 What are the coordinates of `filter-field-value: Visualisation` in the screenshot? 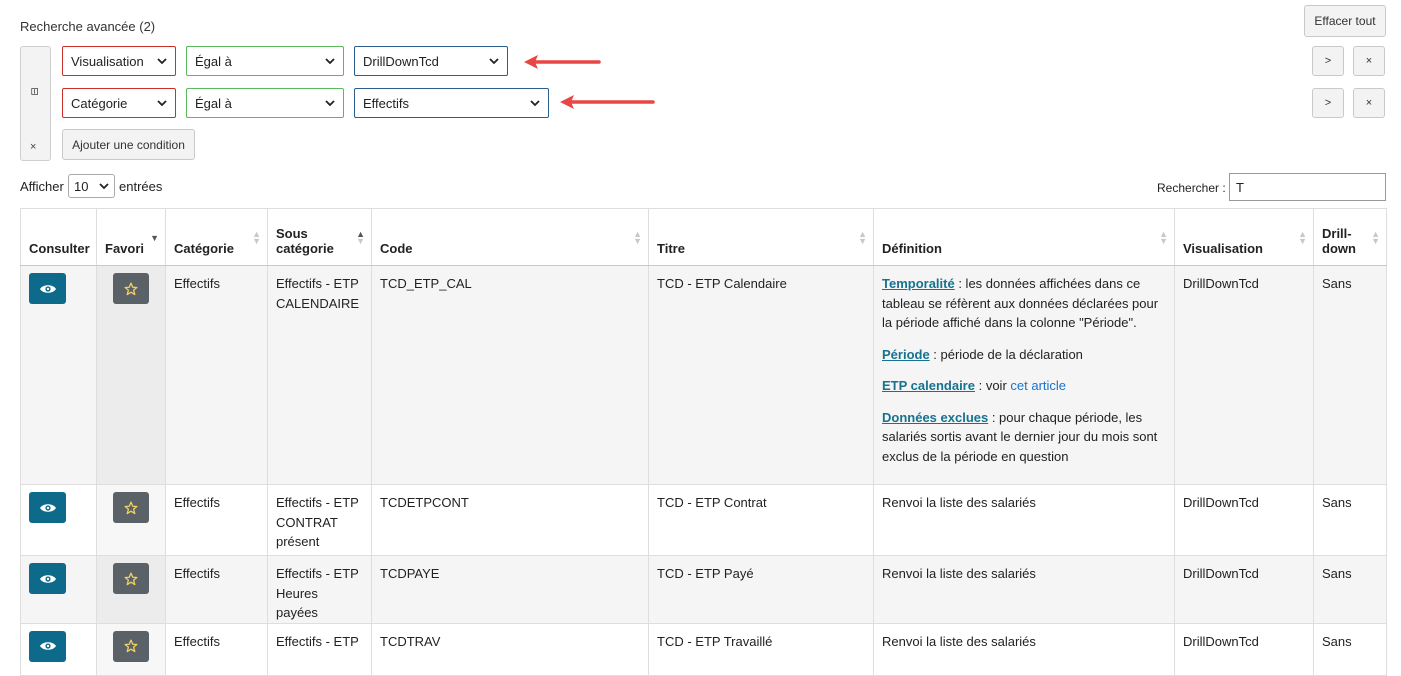 It's located at (107, 61).